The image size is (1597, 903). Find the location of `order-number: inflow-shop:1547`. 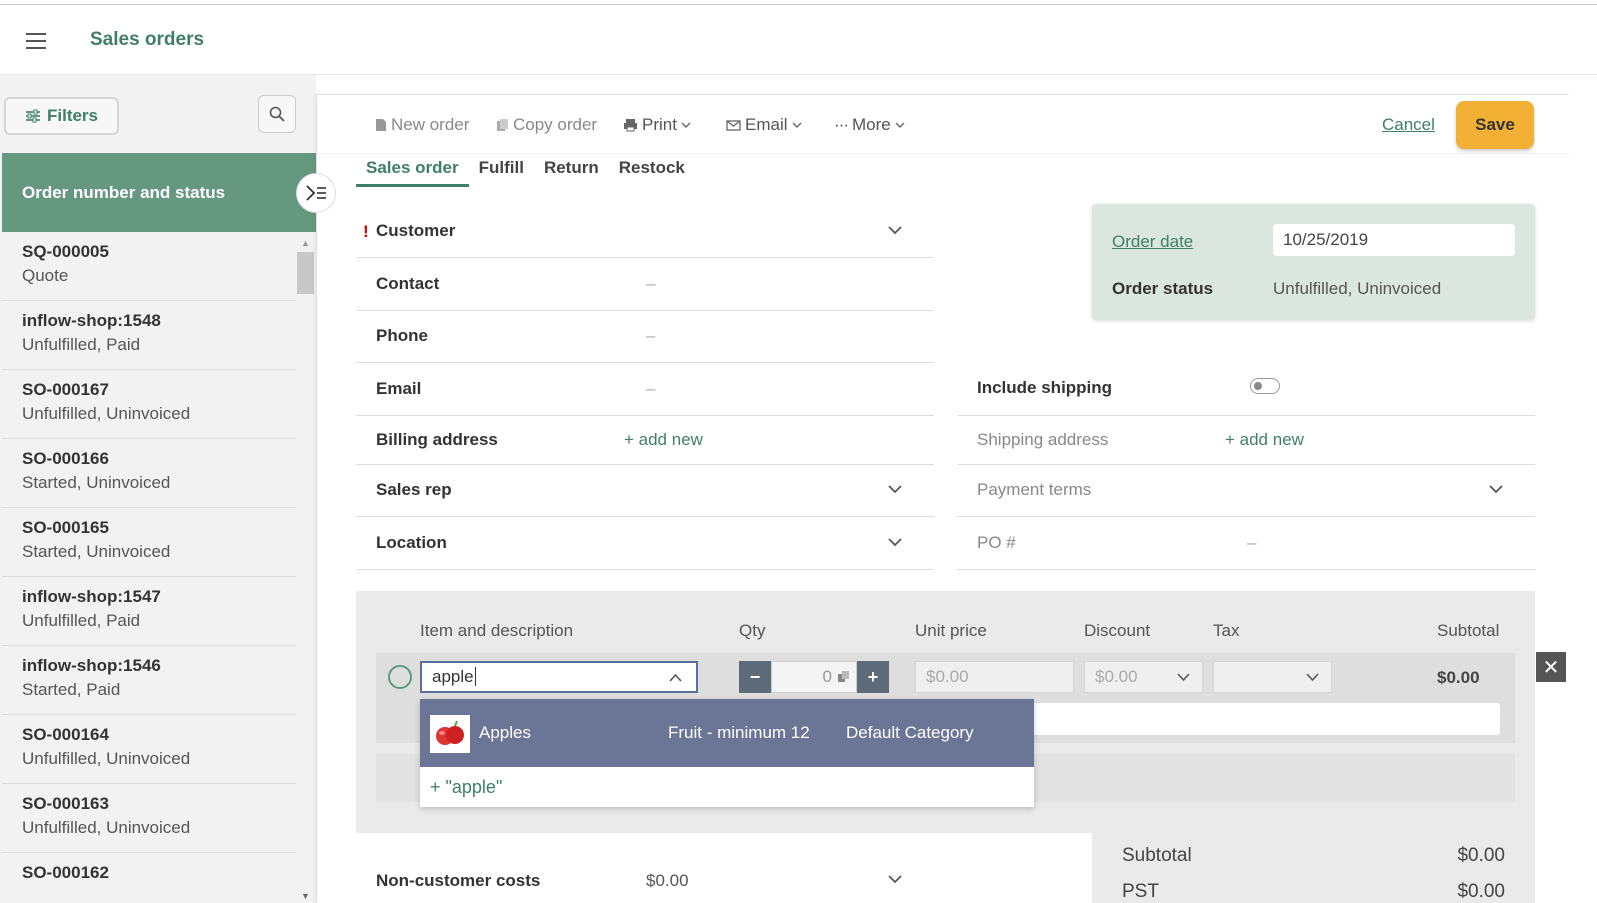

order-number: inflow-shop:1547 is located at coordinates (91, 596).